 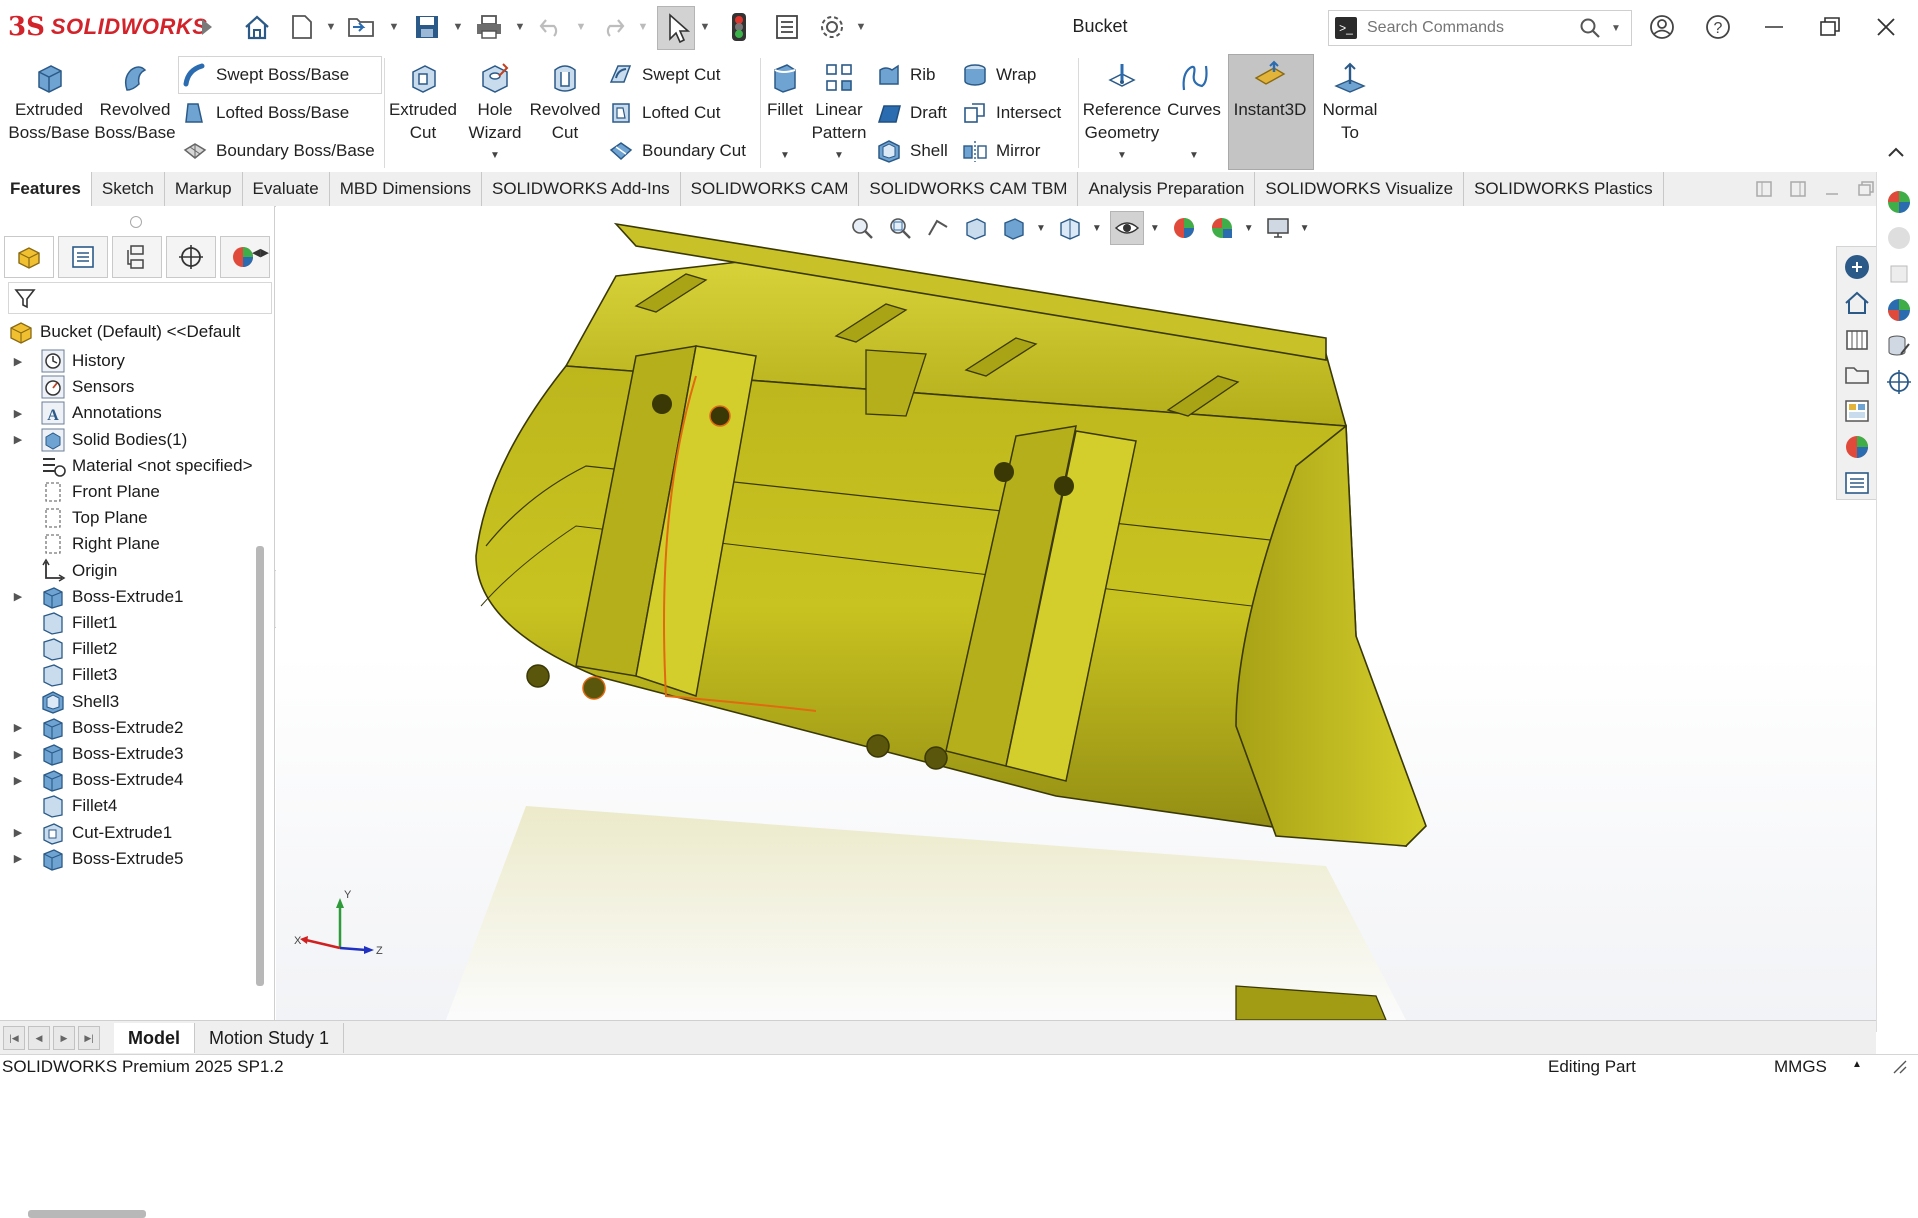 I want to click on tab-mbd-dimensions: MBD Dimensions, so click(x=406, y=189).